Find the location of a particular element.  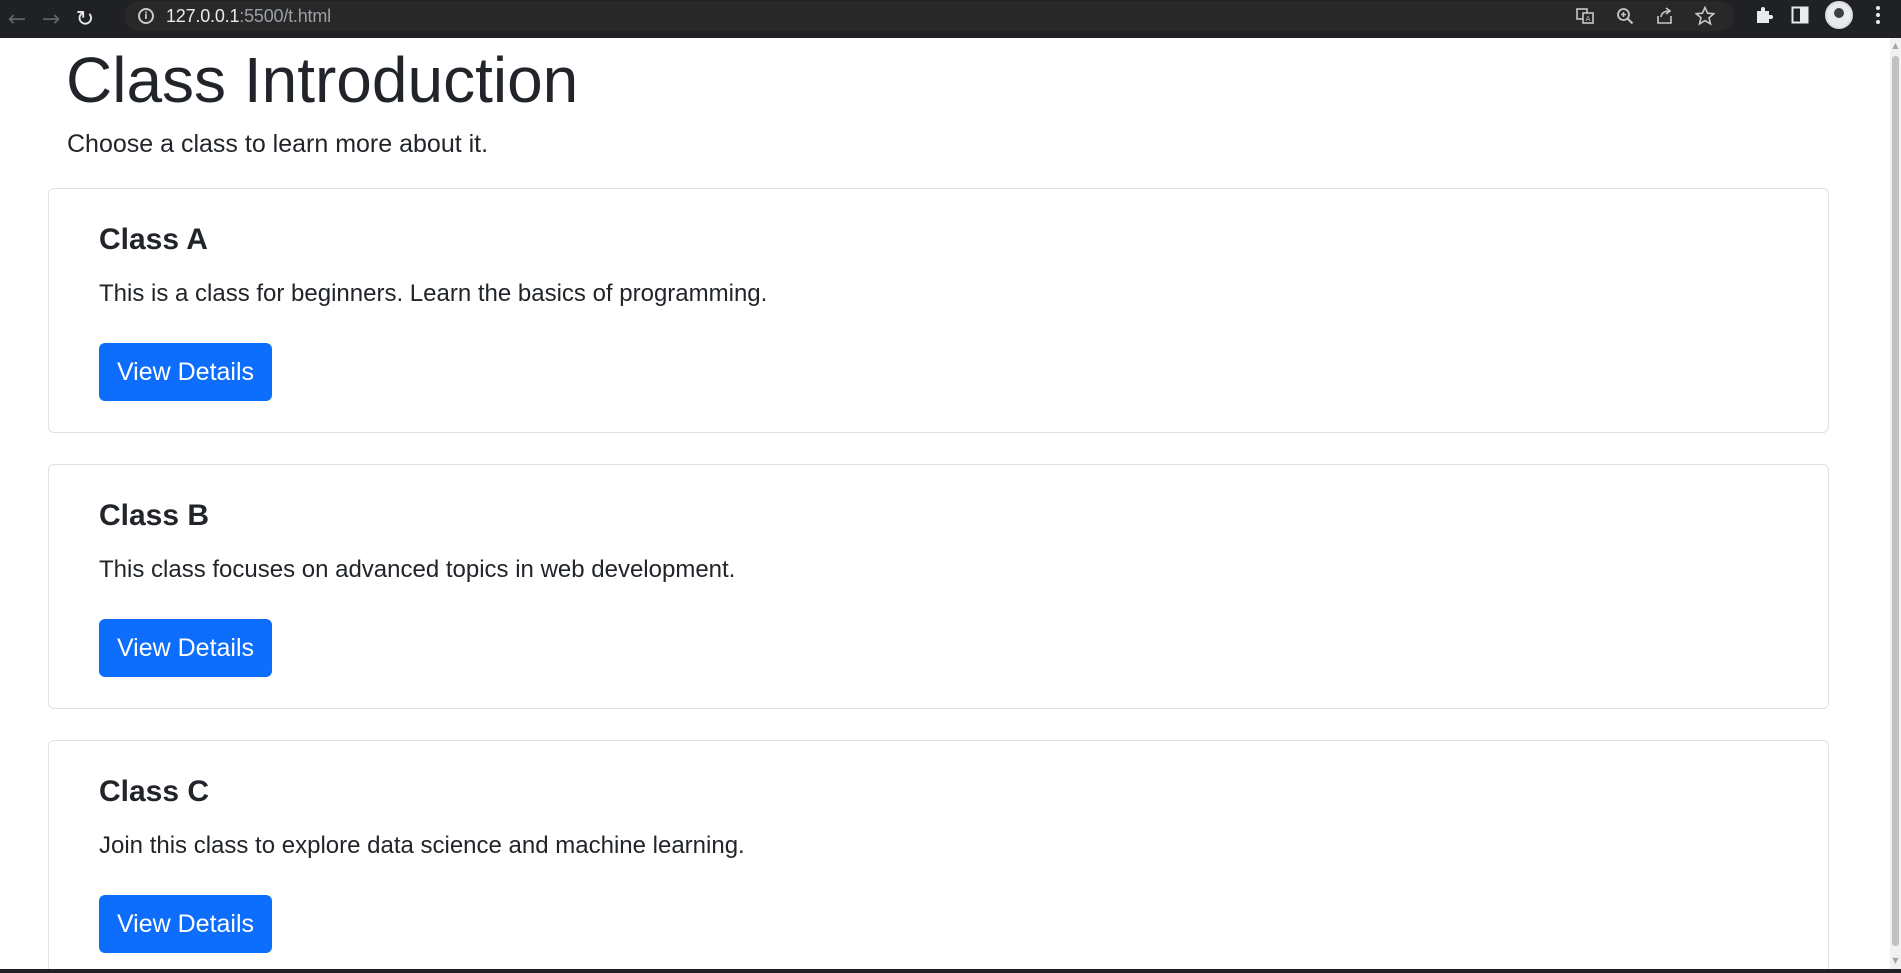

translate-icon: A is located at coordinates (1585, 16).